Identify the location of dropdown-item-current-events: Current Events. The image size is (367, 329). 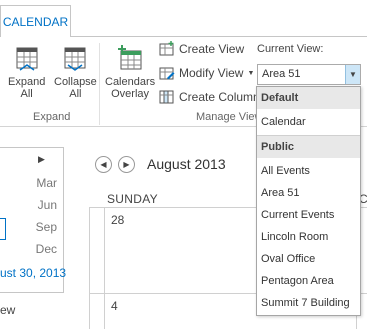
(297, 215).